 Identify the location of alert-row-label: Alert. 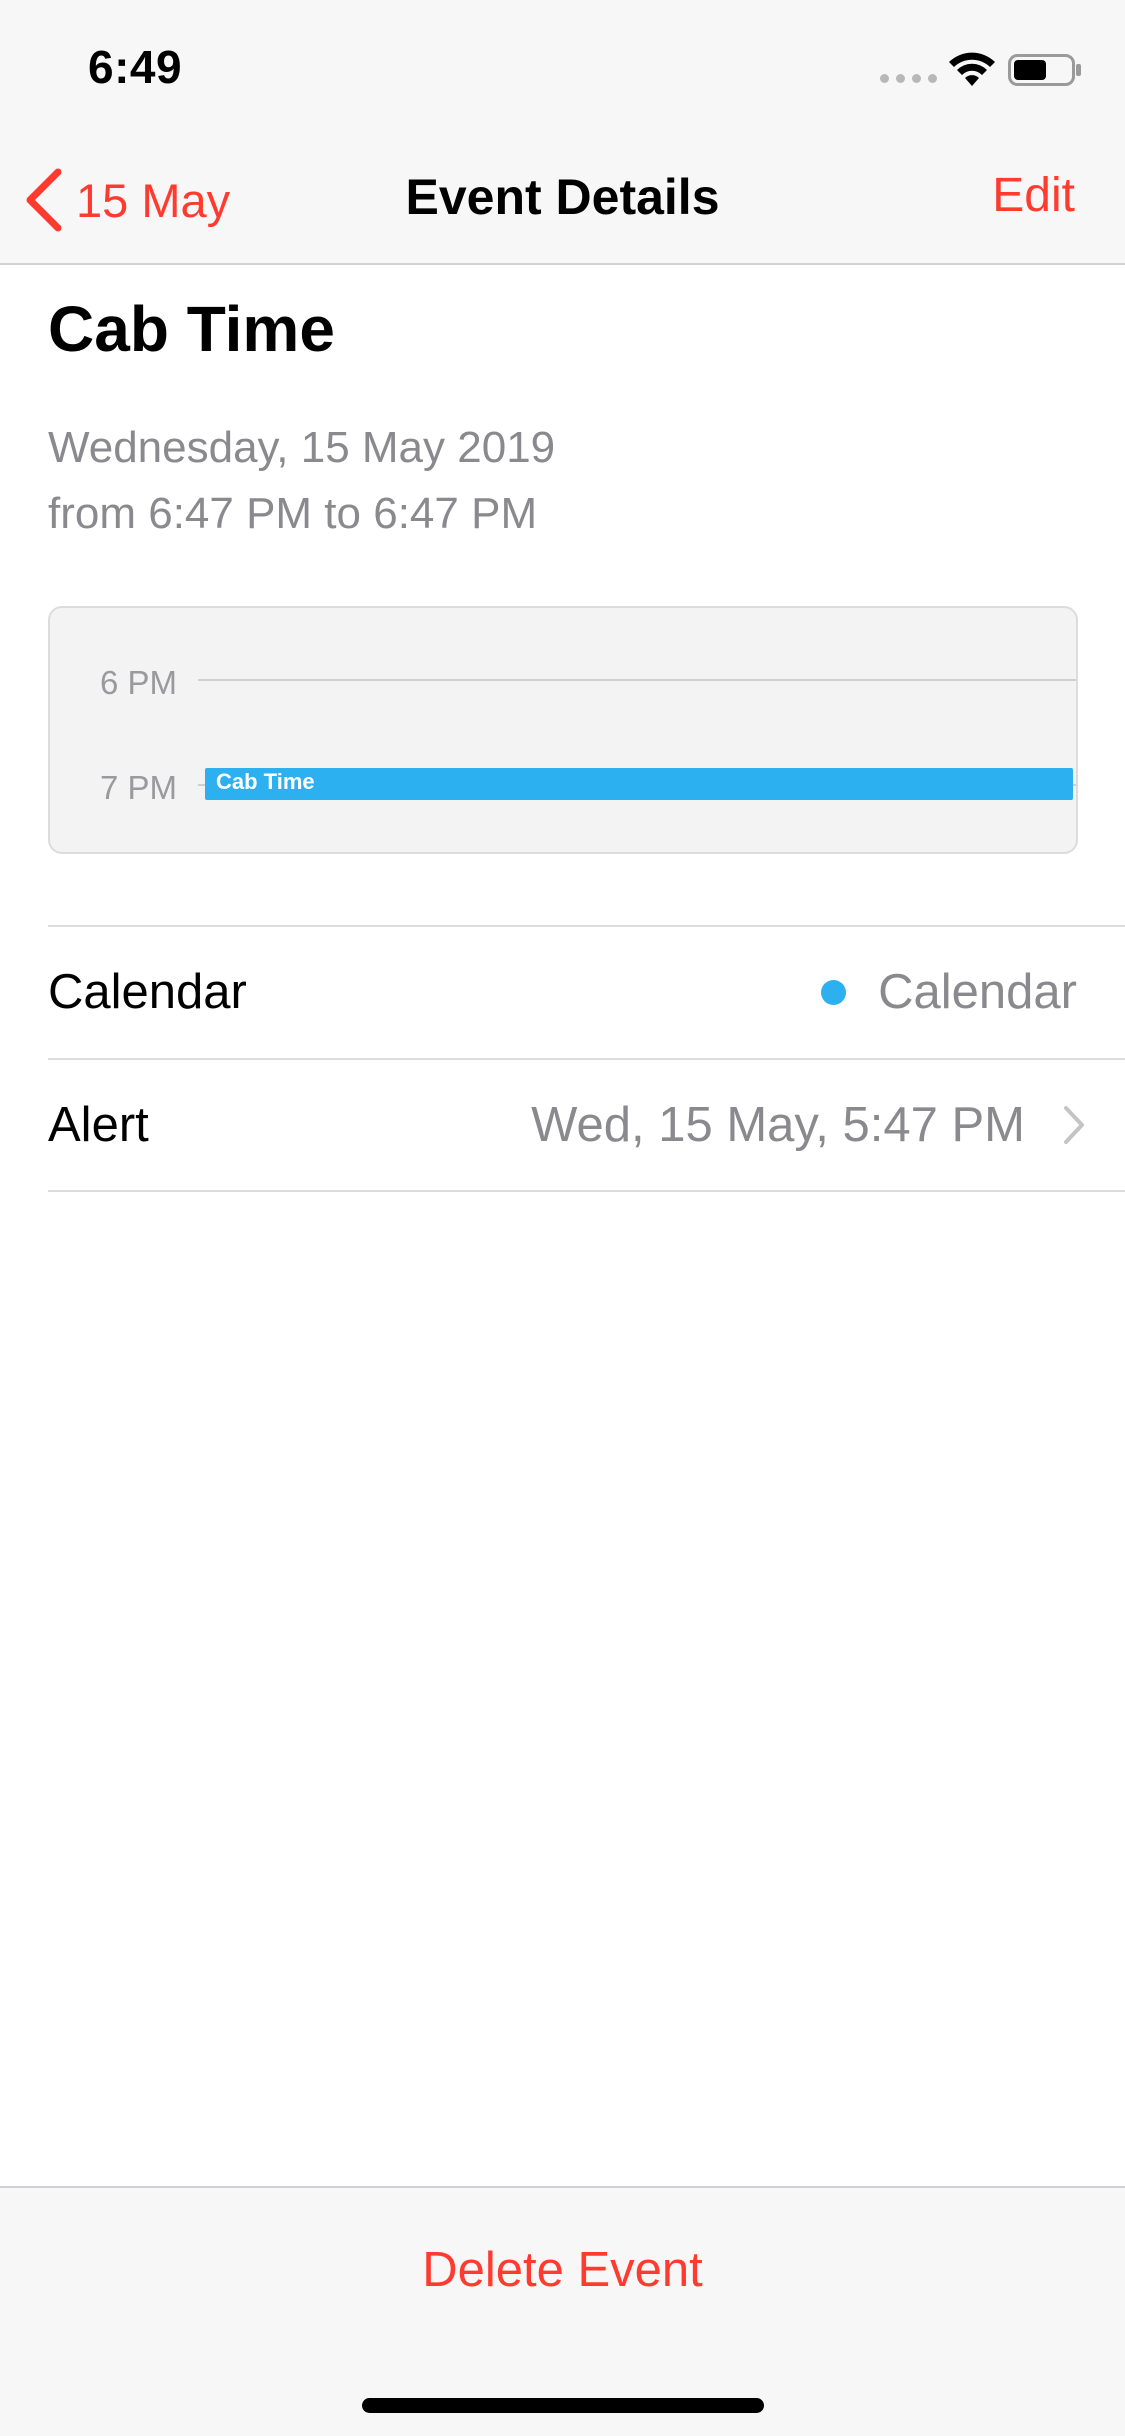
(98, 1125).